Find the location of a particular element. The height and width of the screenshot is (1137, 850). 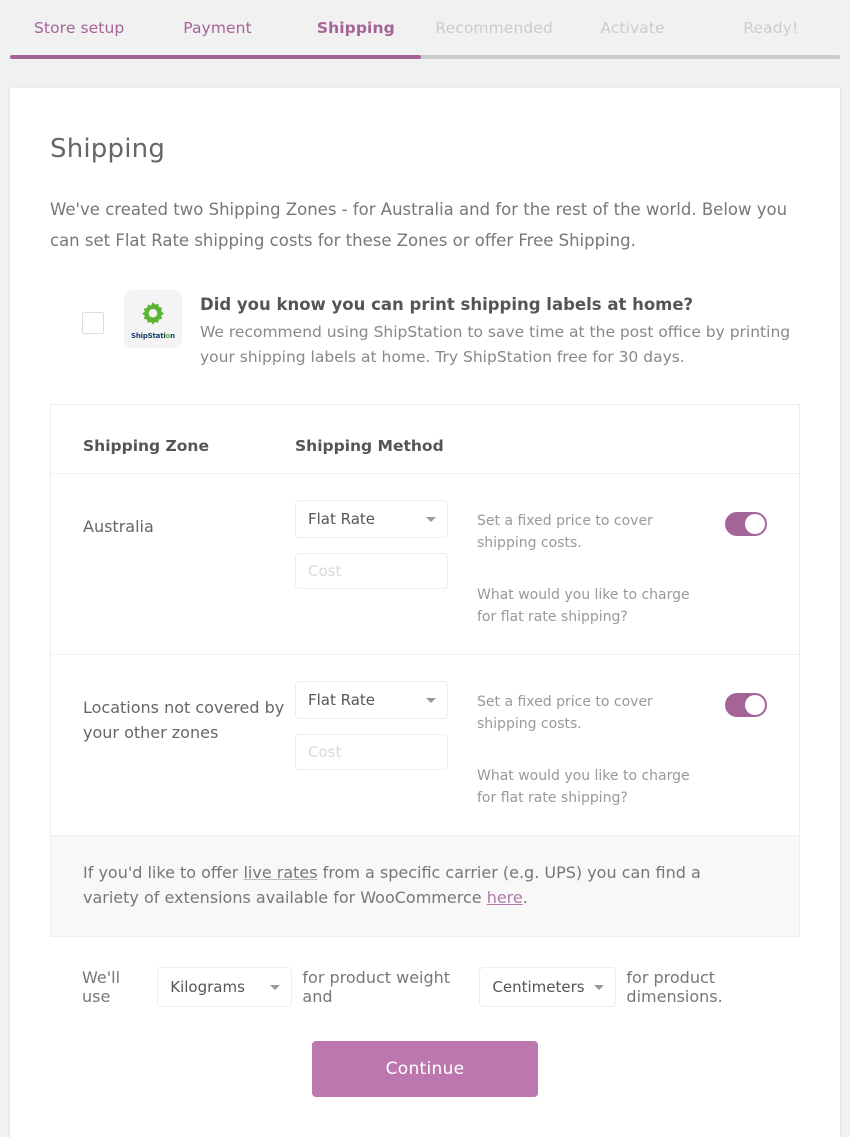

page-title: Shipping is located at coordinates (108, 149).